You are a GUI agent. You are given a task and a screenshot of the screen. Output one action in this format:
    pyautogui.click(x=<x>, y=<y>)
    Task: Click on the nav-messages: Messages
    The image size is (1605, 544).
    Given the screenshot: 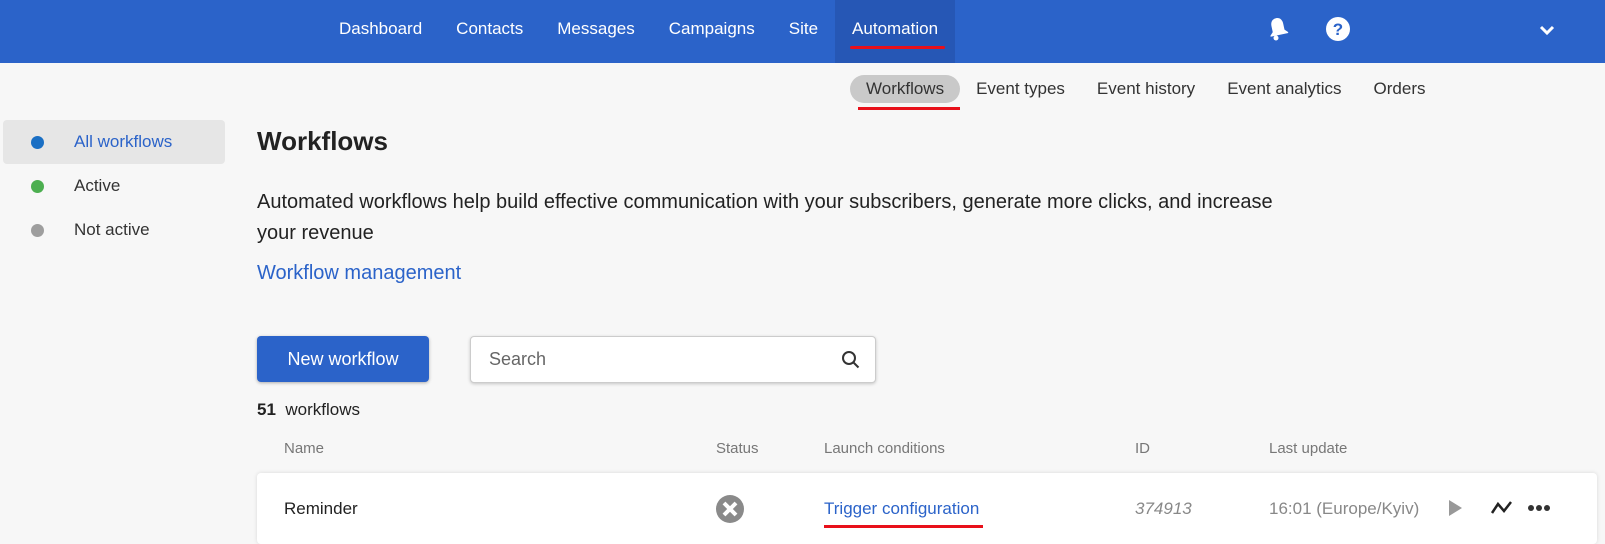 What is the action you would take?
    pyautogui.click(x=595, y=31)
    